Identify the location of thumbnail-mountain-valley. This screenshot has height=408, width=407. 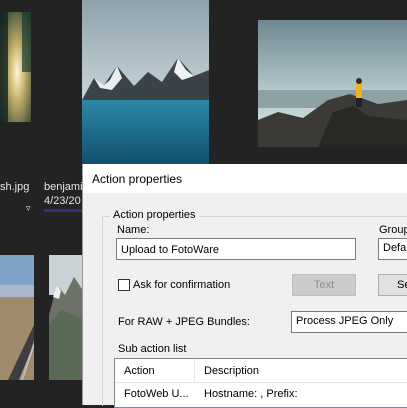
(65, 317).